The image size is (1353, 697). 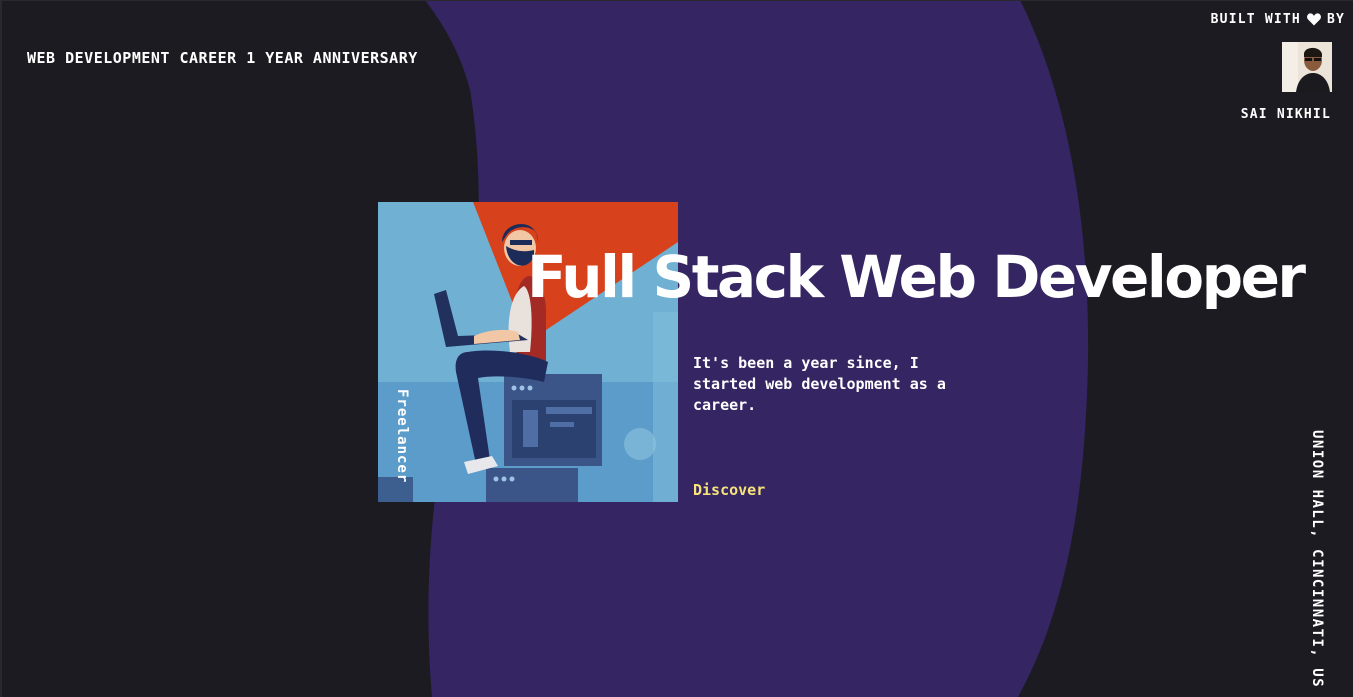 What do you see at coordinates (1317, 559) in the screenshot?
I see `location-label: UNION HALL, CINCINNATI, US` at bounding box center [1317, 559].